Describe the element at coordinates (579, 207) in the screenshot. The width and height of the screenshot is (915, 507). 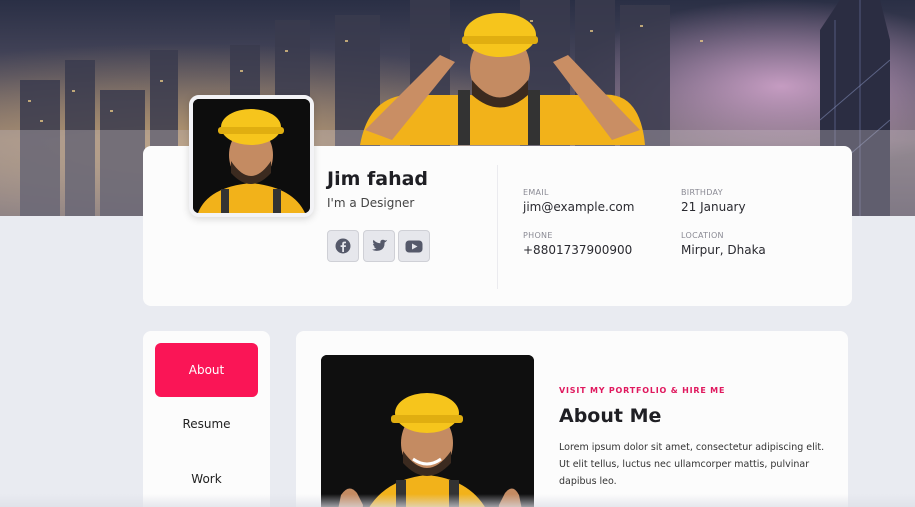
I see `email-value: jim@example.com` at that location.